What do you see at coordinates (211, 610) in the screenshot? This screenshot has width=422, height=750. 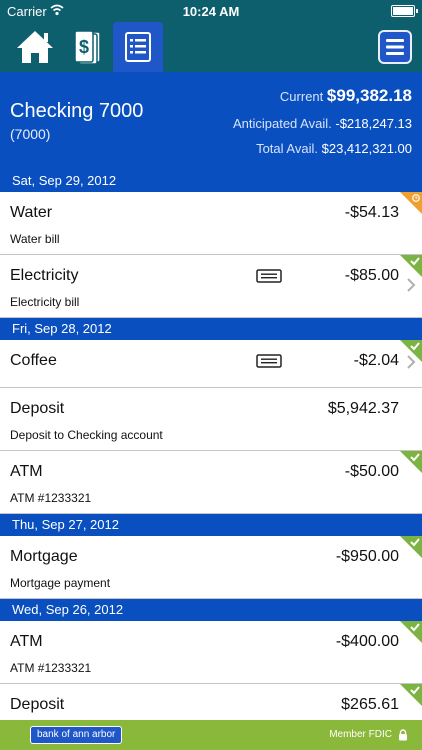 I see `date-header: Wed, Sep 26, 2012` at bounding box center [211, 610].